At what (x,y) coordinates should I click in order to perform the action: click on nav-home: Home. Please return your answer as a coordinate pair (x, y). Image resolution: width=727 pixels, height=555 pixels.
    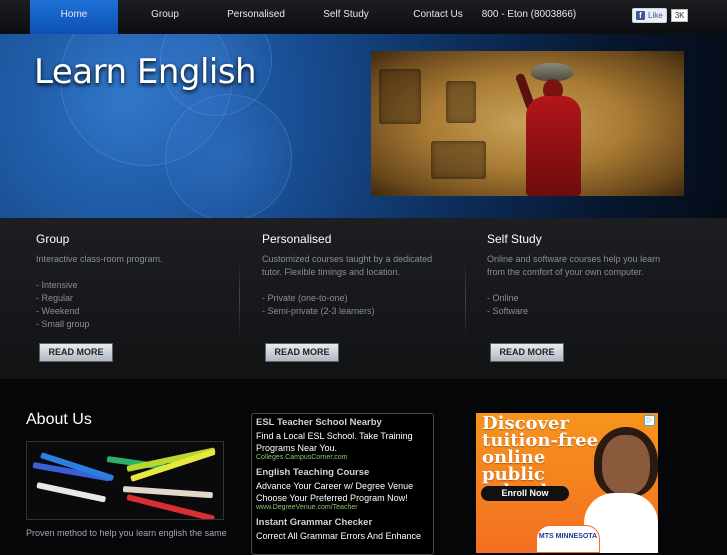
    Looking at the image, I should click on (74, 17).